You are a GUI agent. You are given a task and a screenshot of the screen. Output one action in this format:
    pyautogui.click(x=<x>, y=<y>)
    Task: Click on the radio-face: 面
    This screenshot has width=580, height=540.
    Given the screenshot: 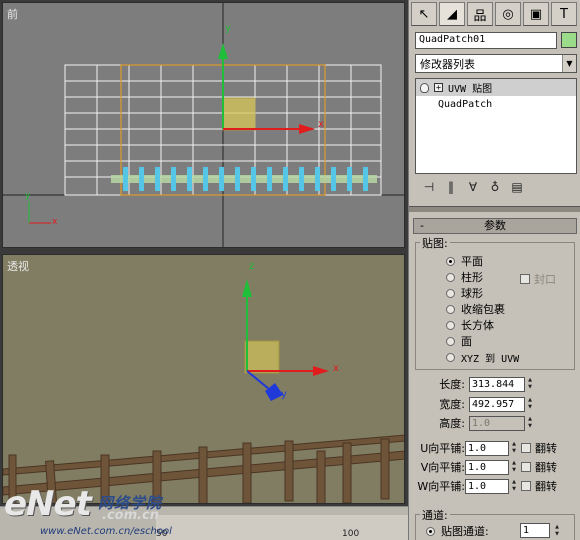 What is the action you would take?
    pyautogui.click(x=459, y=341)
    